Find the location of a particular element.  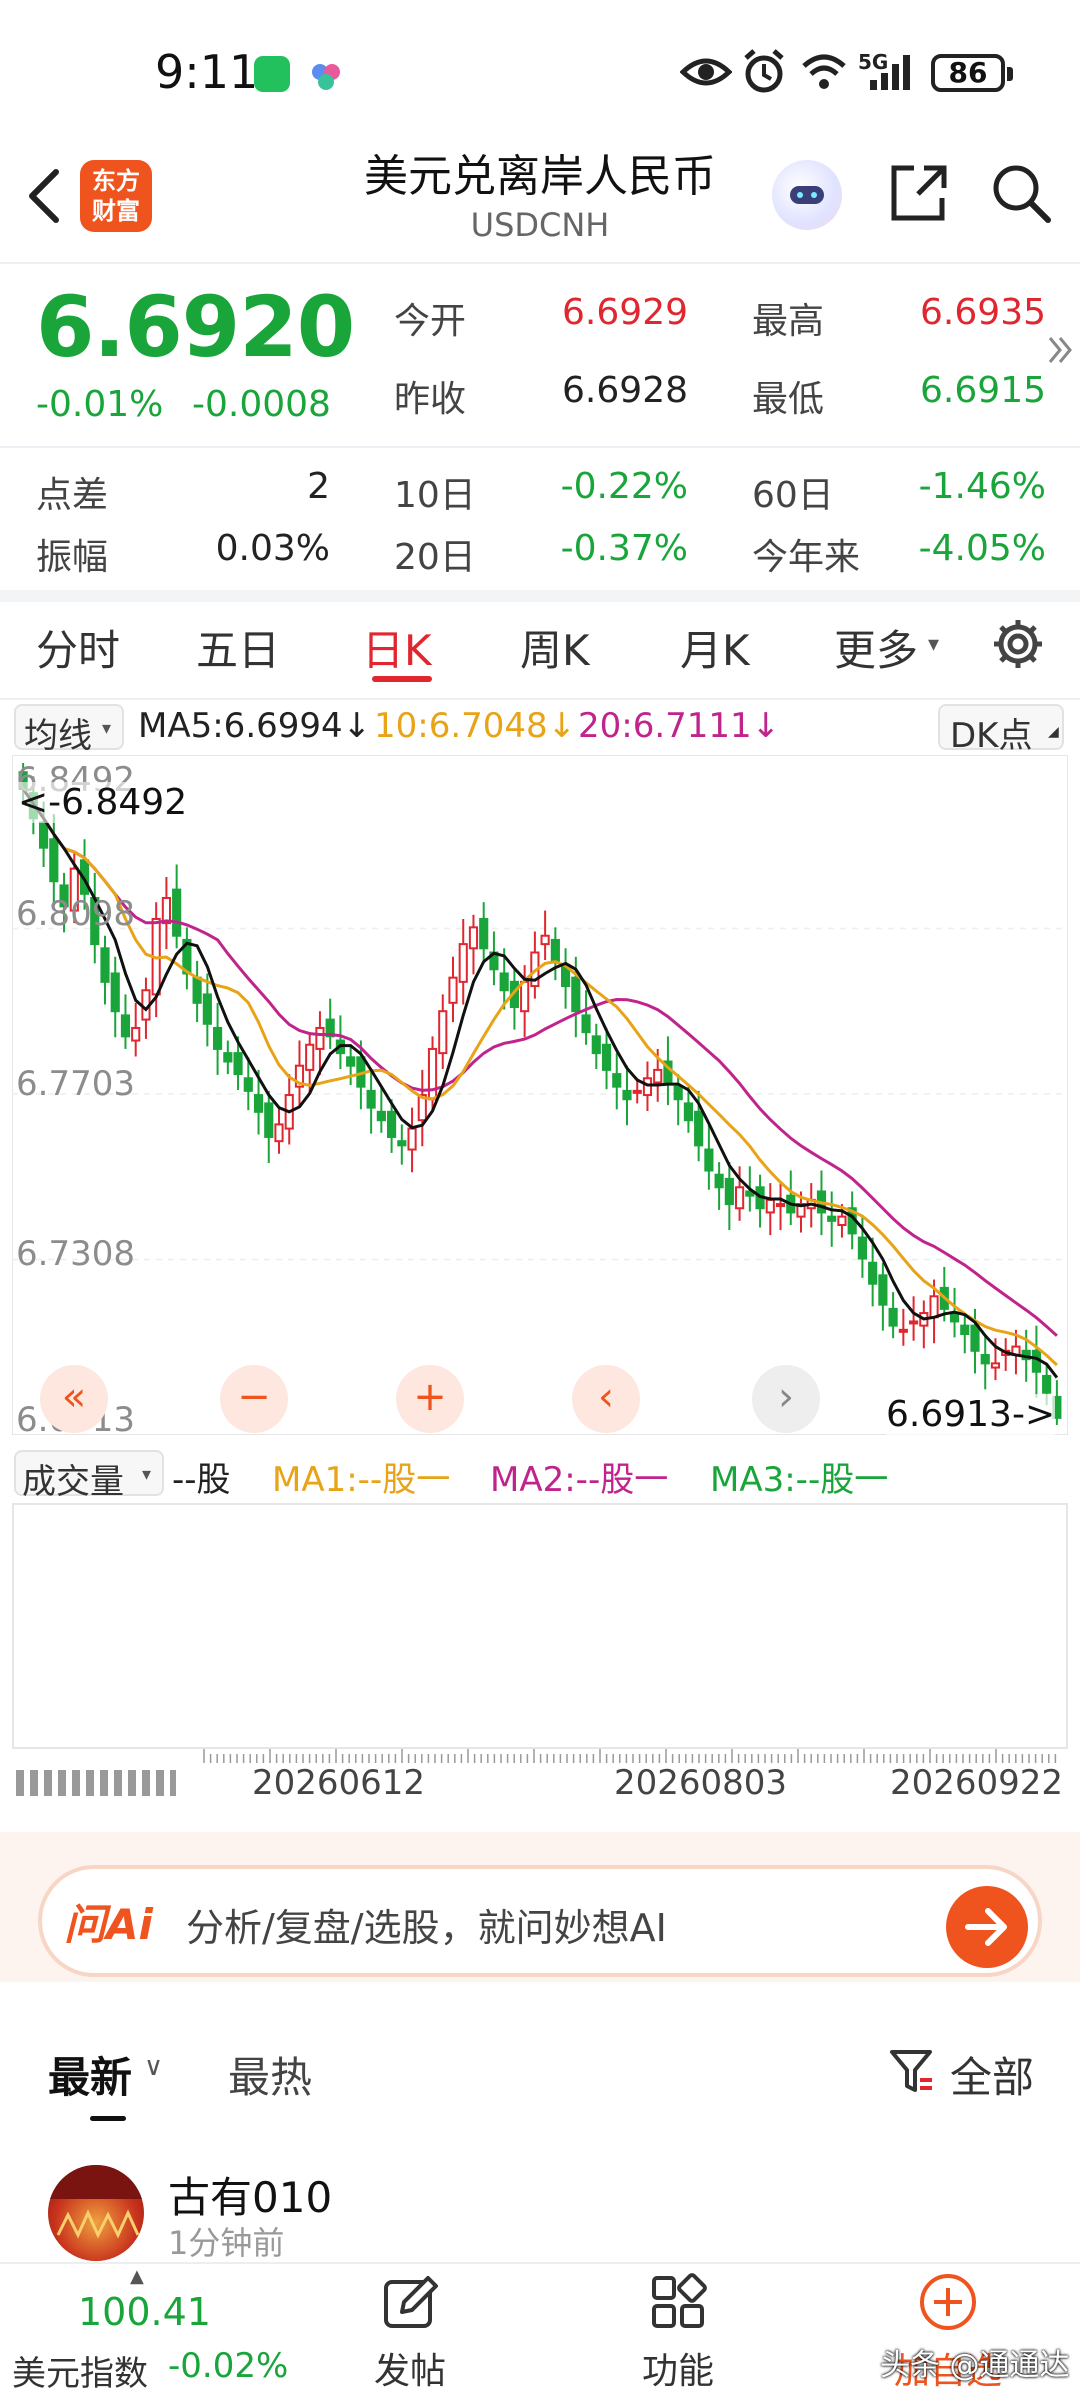

edit-icon is located at coordinates (410, 2304).